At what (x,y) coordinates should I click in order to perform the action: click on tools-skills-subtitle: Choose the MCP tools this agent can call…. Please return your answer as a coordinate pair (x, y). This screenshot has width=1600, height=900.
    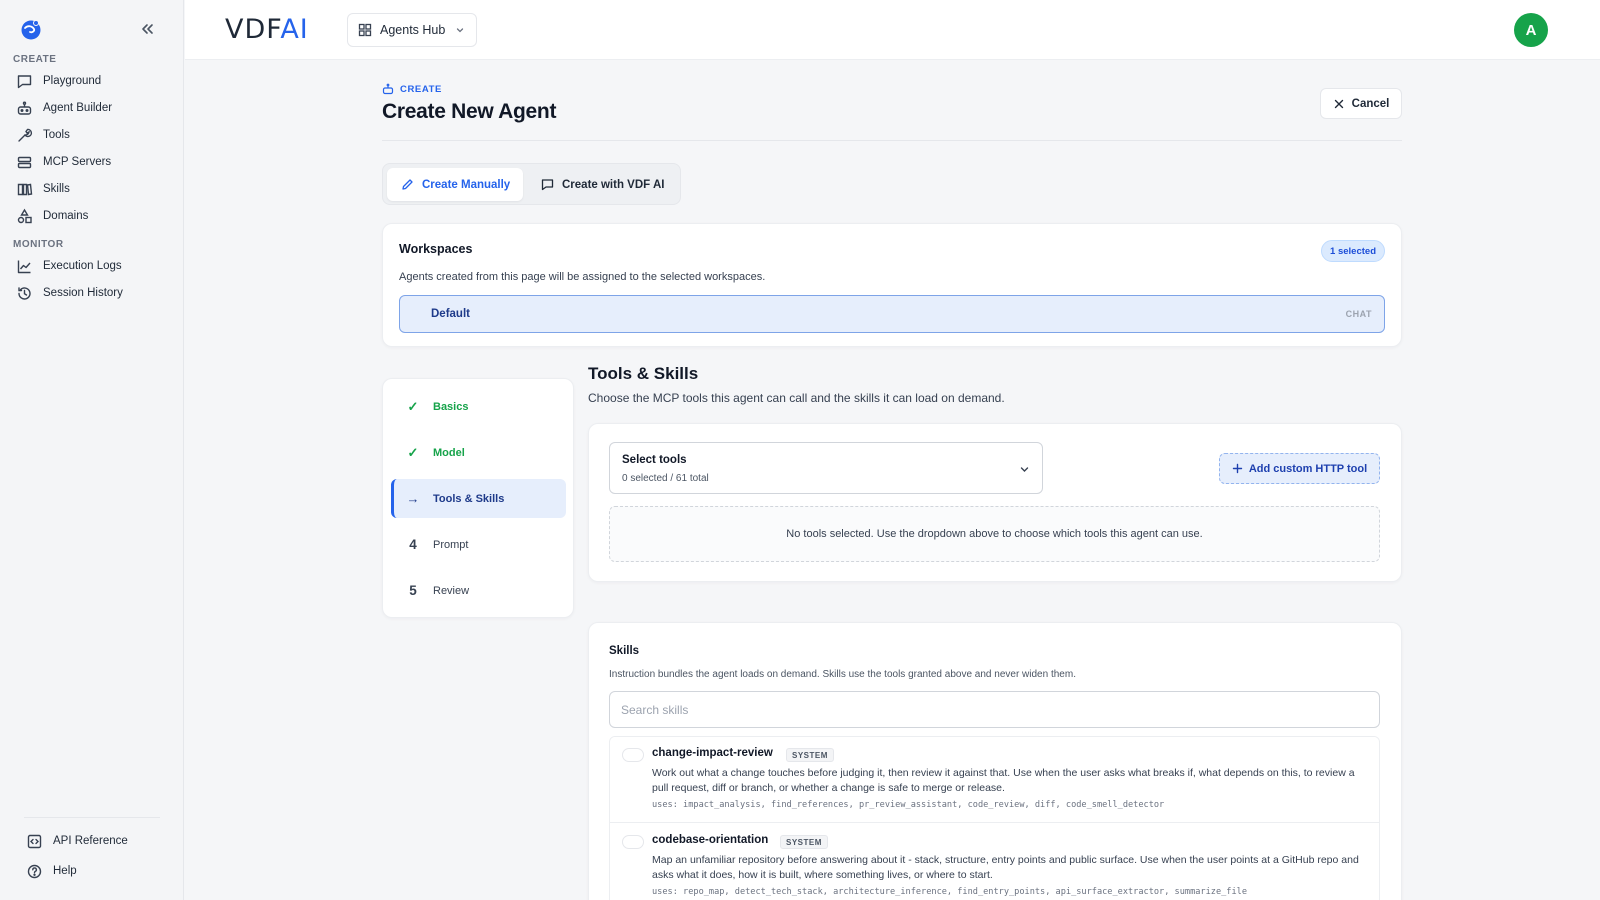
    Looking at the image, I should click on (796, 398).